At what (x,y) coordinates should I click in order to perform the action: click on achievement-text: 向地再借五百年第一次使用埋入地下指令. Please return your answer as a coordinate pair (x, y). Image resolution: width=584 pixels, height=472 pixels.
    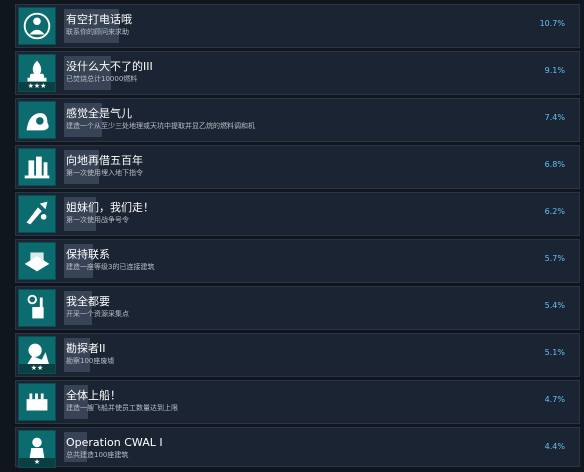
    Looking at the image, I should click on (104, 166).